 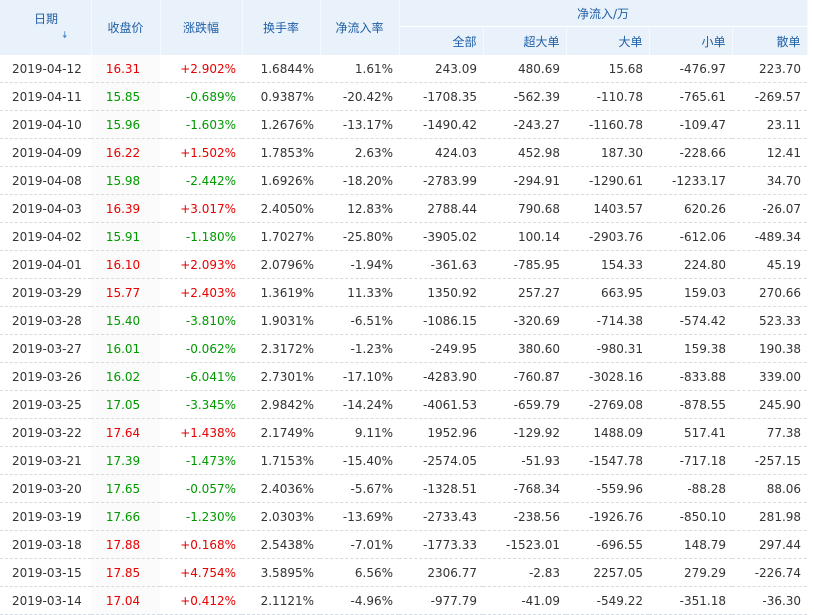 What do you see at coordinates (770, 460) in the screenshot?
I see `retail-flow-cell: -257.15` at bounding box center [770, 460].